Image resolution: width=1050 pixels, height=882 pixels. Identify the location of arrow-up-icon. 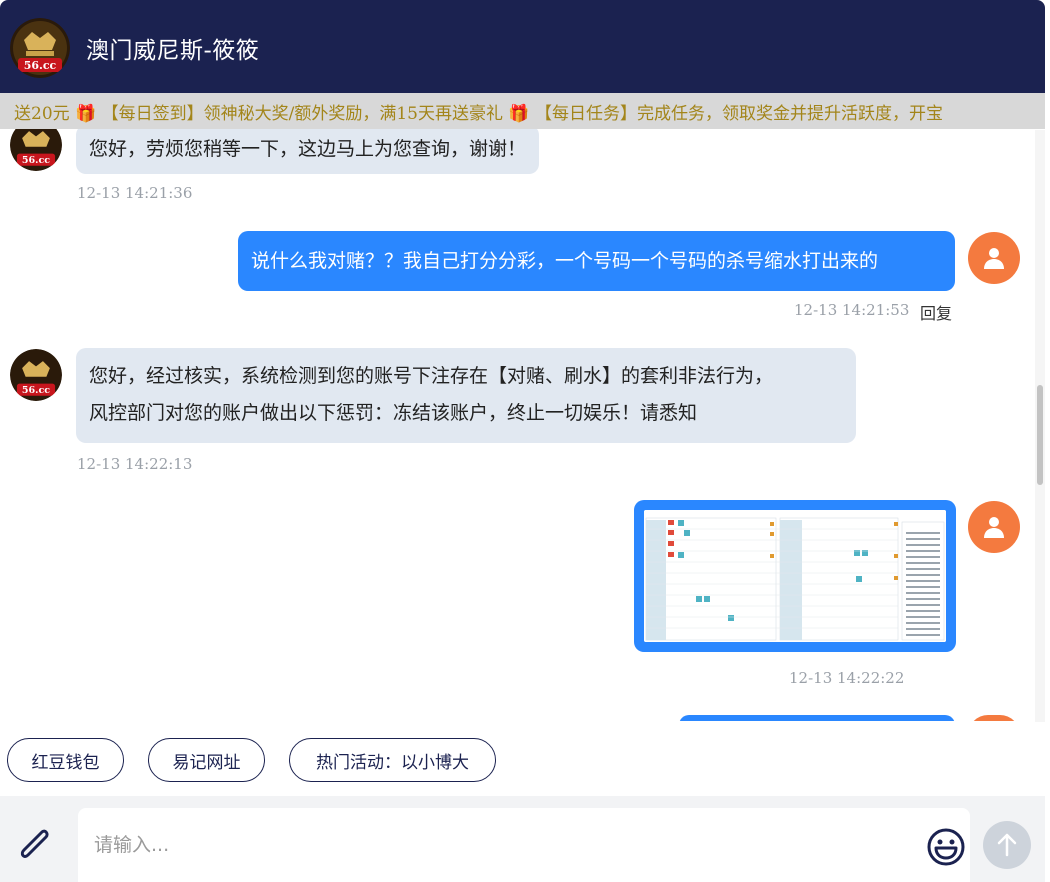
(1007, 845).